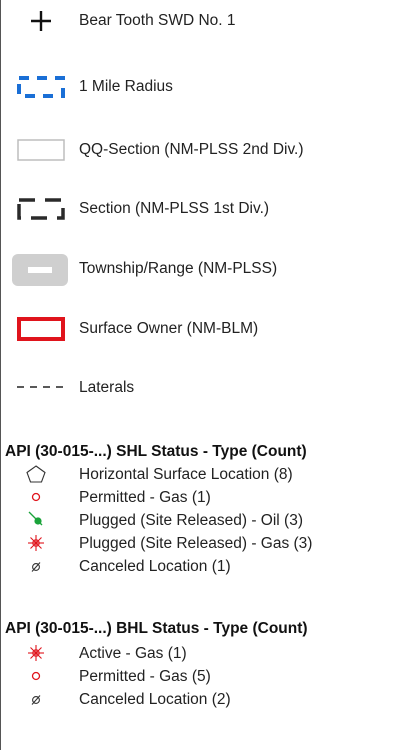  Describe the element at coordinates (40, 270) in the screenshot. I see `gray-filled-box-icon` at that location.